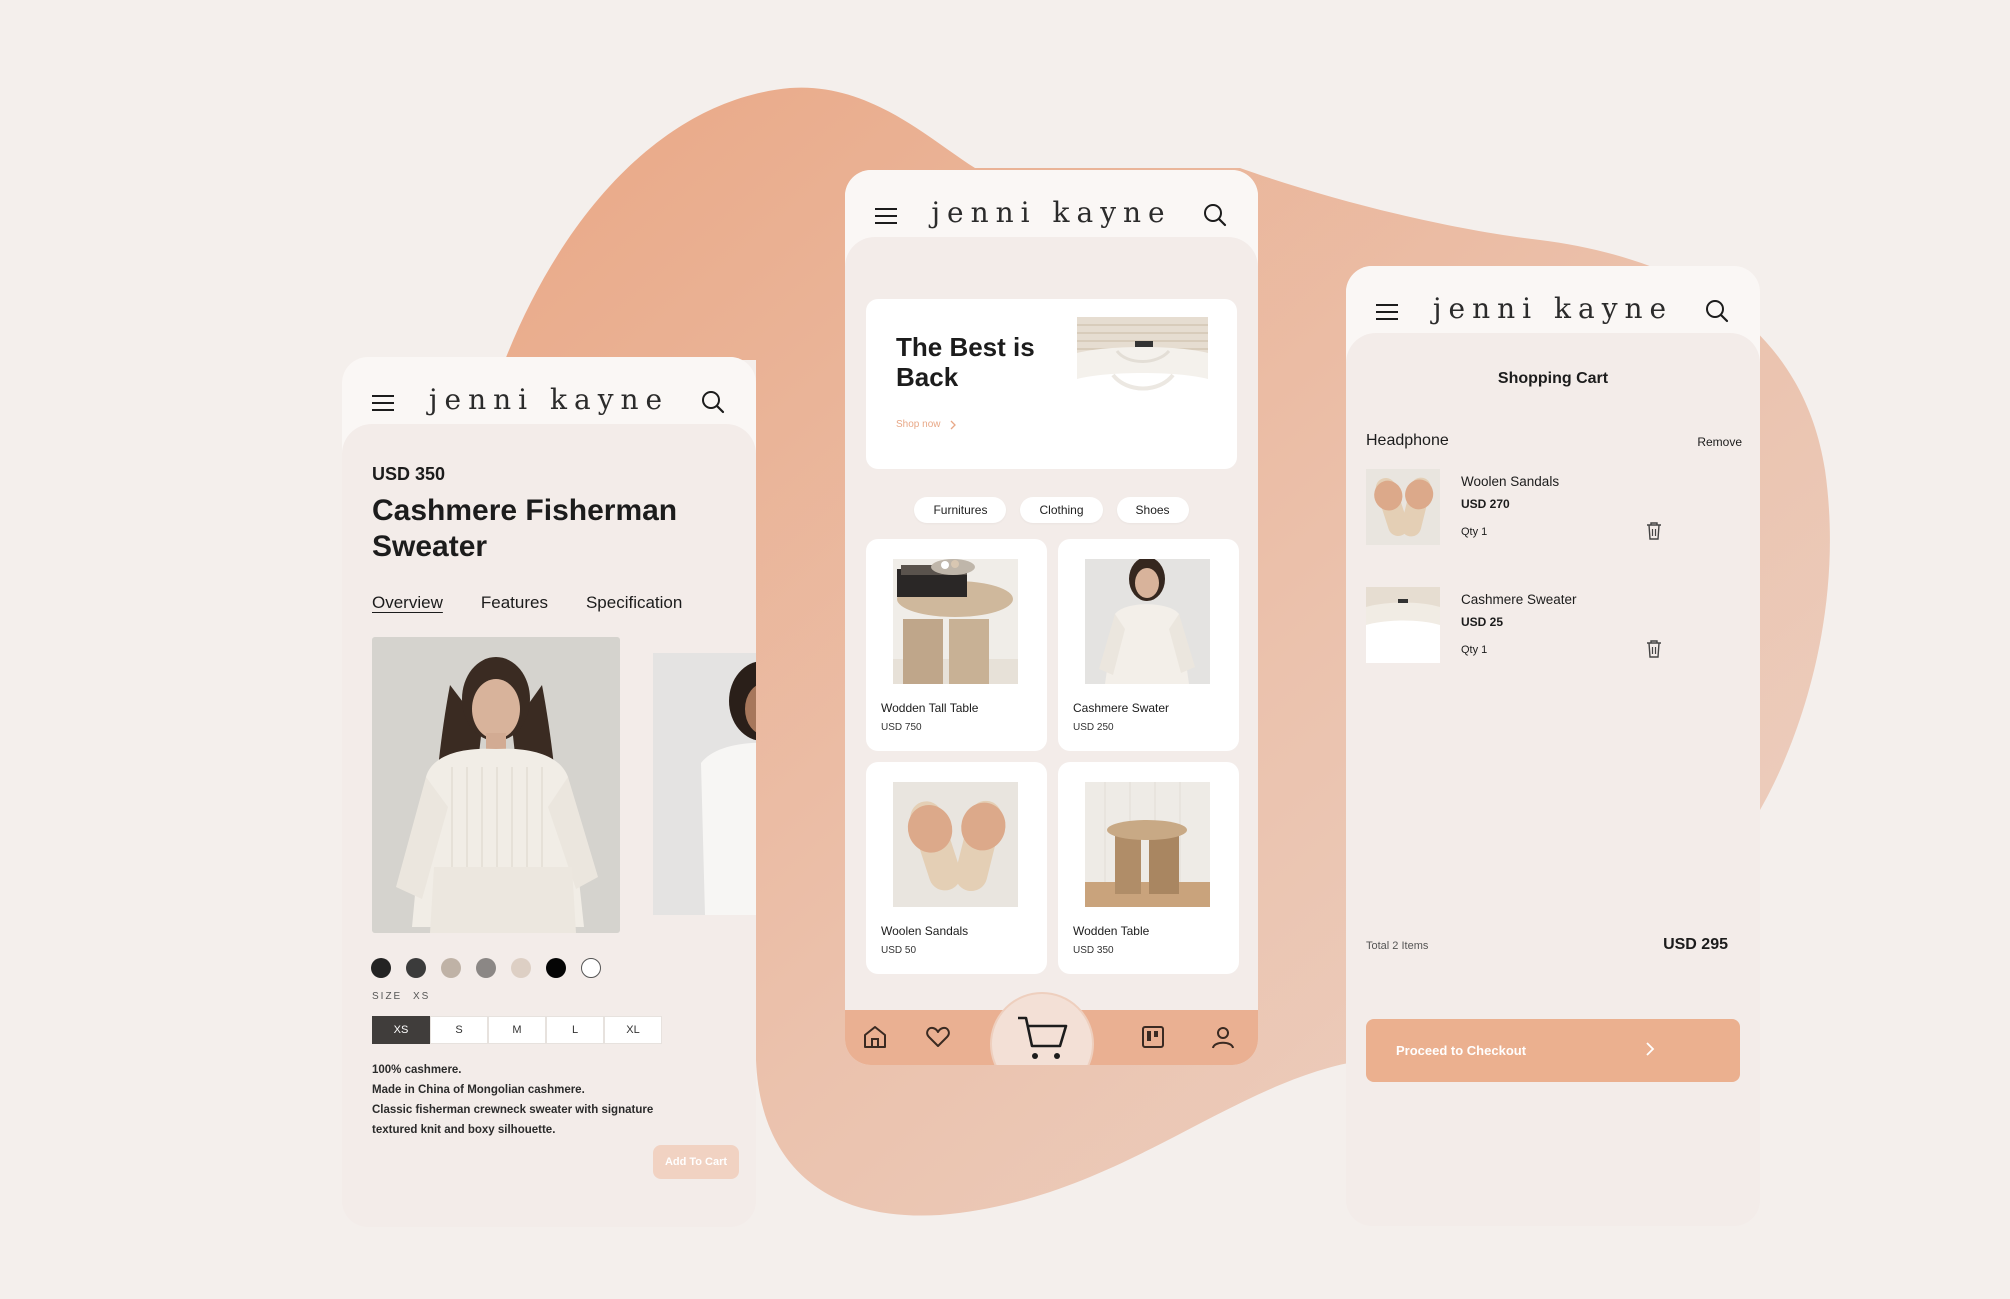  What do you see at coordinates (965, 362) in the screenshot?
I see `hero-title: The Best is Back` at bounding box center [965, 362].